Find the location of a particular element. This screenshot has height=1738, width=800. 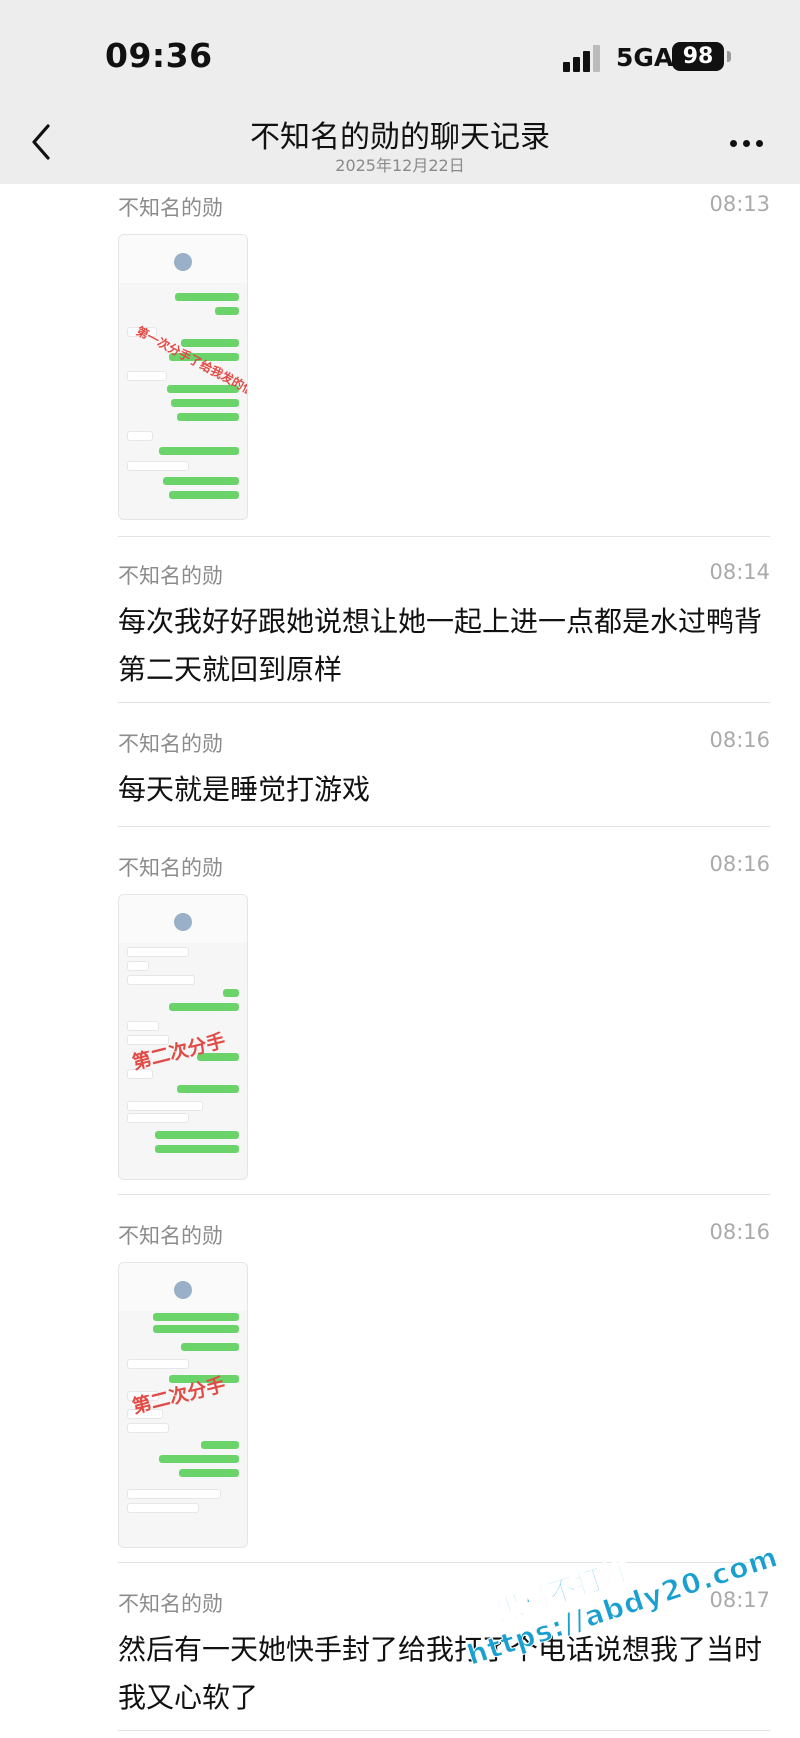

list-item: 不知名的勋 08:17 然后有一天她快手封了给我打了个电话说想我了当时我又心软了 is located at coordinates (444, 1653).